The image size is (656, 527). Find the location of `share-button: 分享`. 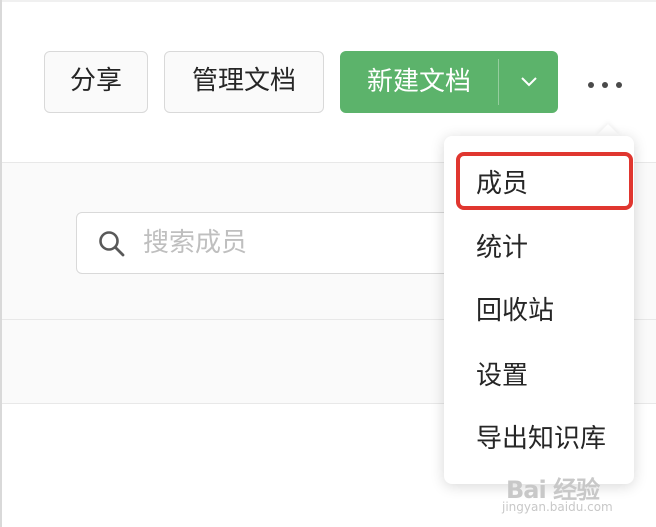

share-button: 分享 is located at coordinates (96, 82).